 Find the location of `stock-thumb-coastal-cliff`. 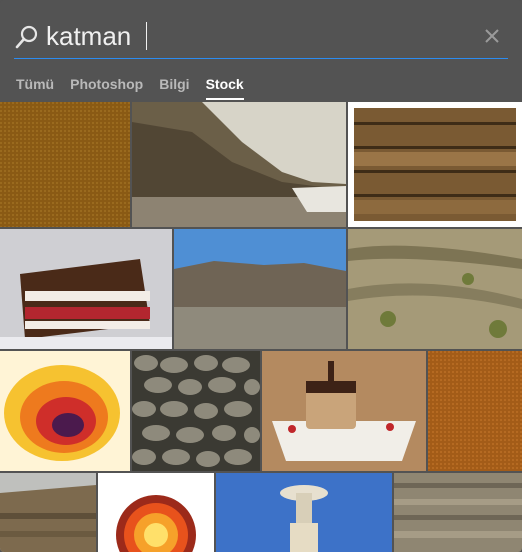

stock-thumb-coastal-cliff is located at coordinates (239, 164).